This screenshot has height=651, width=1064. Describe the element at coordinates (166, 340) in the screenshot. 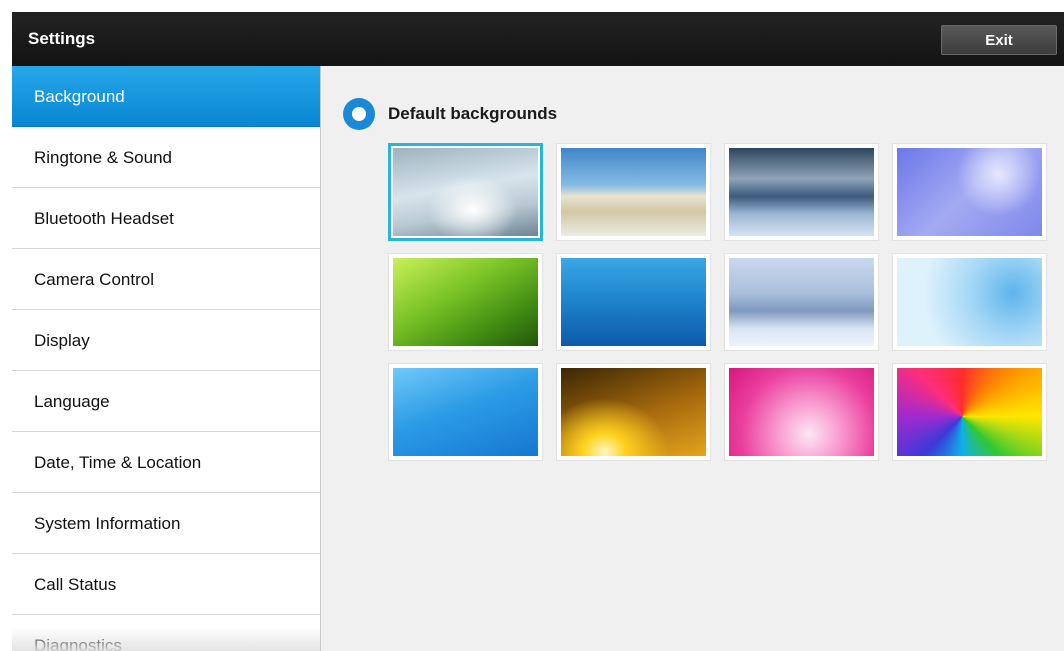

I see `sidebar-item-display: Display` at that location.